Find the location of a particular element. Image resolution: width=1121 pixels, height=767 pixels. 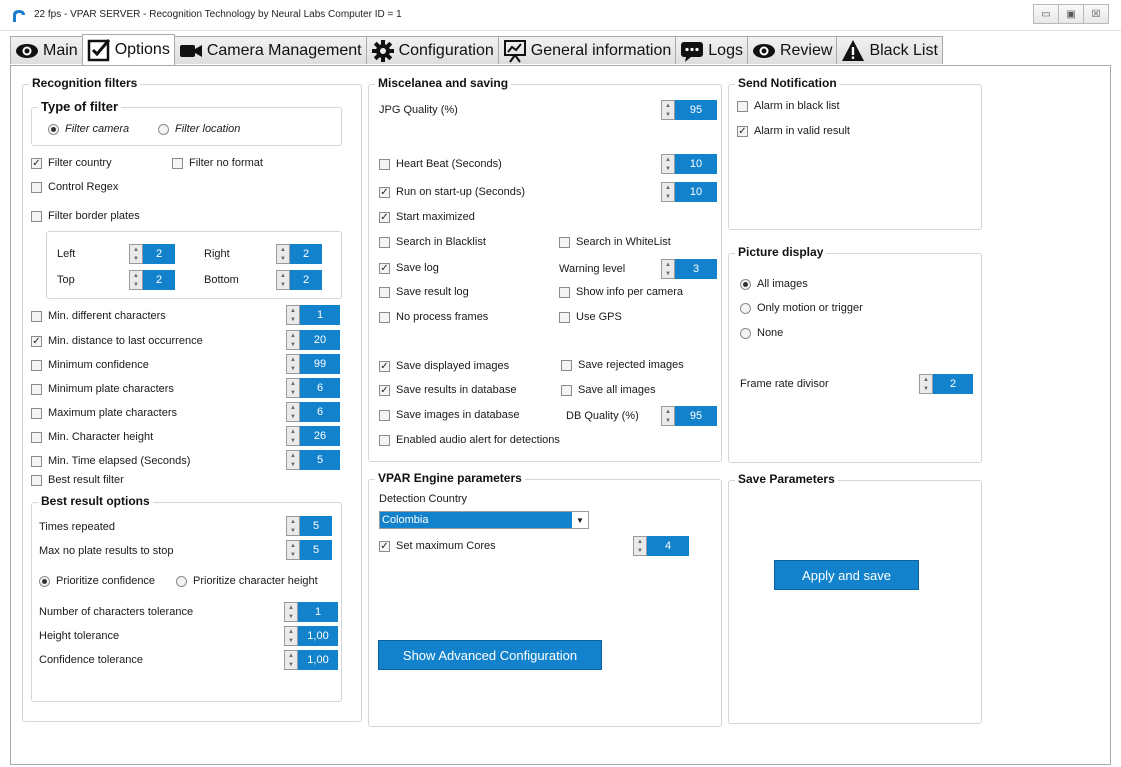

chevron-down-icon: ▼ is located at coordinates (580, 520).